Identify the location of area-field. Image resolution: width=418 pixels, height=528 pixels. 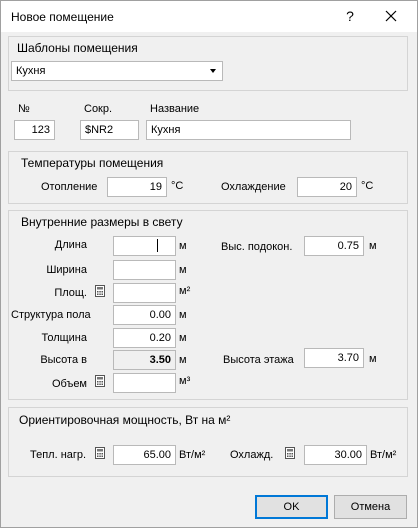
(144, 293).